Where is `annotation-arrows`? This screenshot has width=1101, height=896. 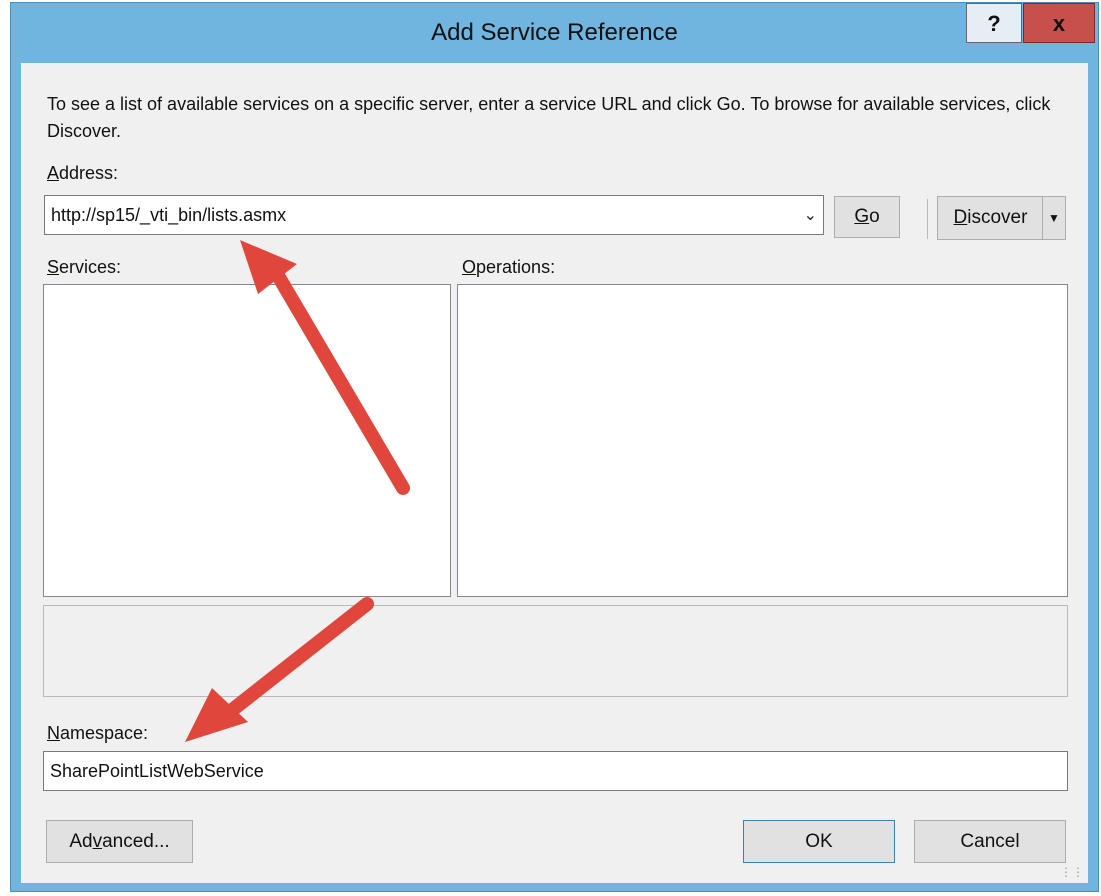 annotation-arrows is located at coordinates (297, 491).